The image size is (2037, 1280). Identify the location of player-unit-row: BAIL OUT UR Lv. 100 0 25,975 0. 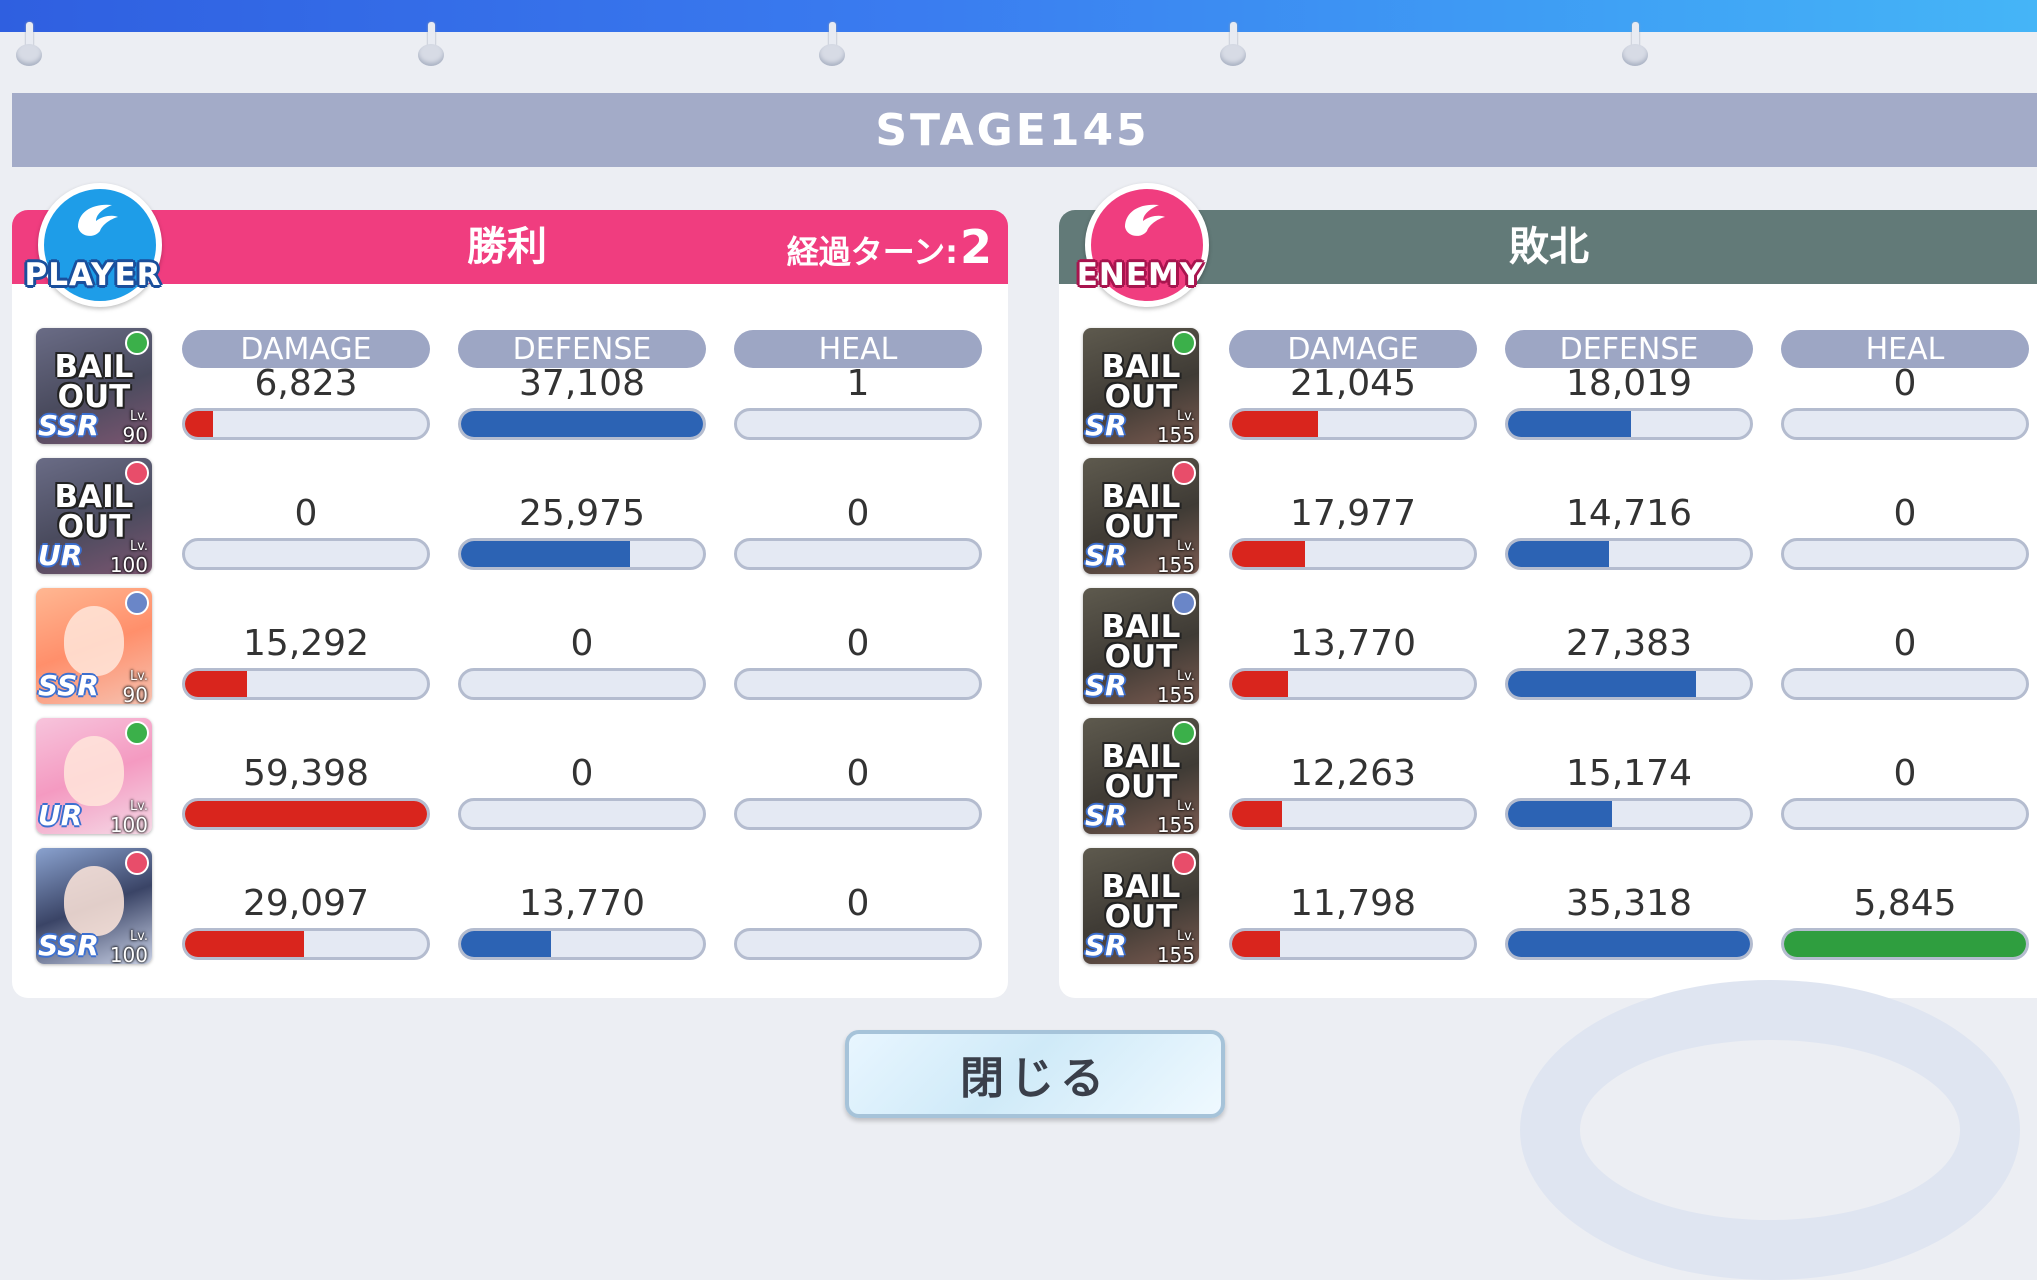
(510, 518).